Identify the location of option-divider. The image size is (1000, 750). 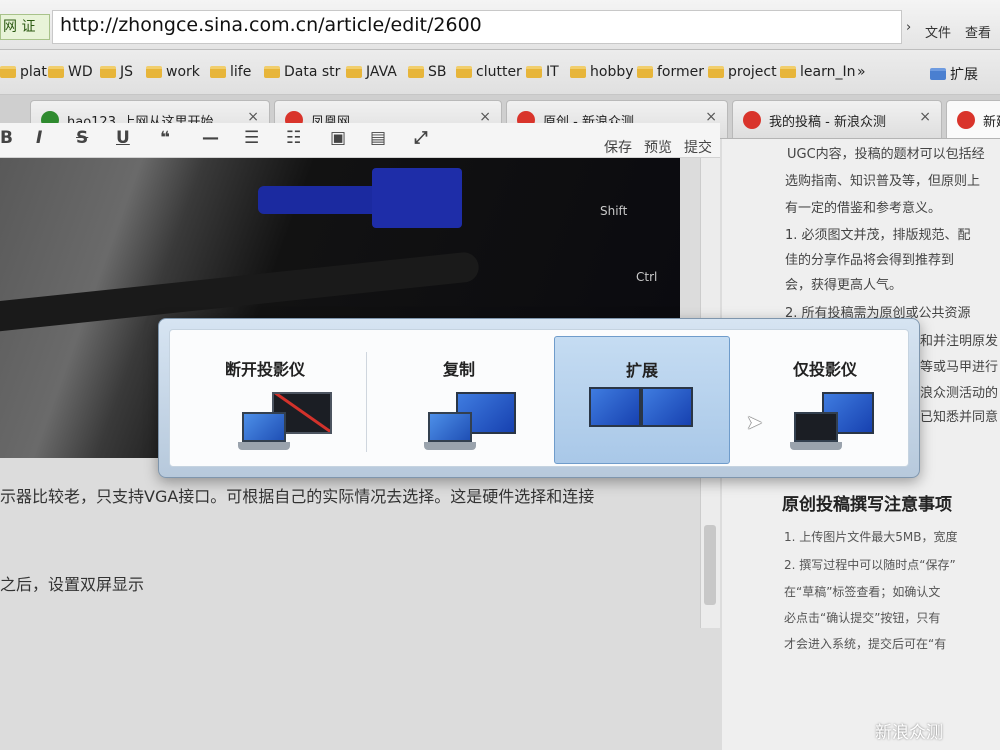
(366, 402).